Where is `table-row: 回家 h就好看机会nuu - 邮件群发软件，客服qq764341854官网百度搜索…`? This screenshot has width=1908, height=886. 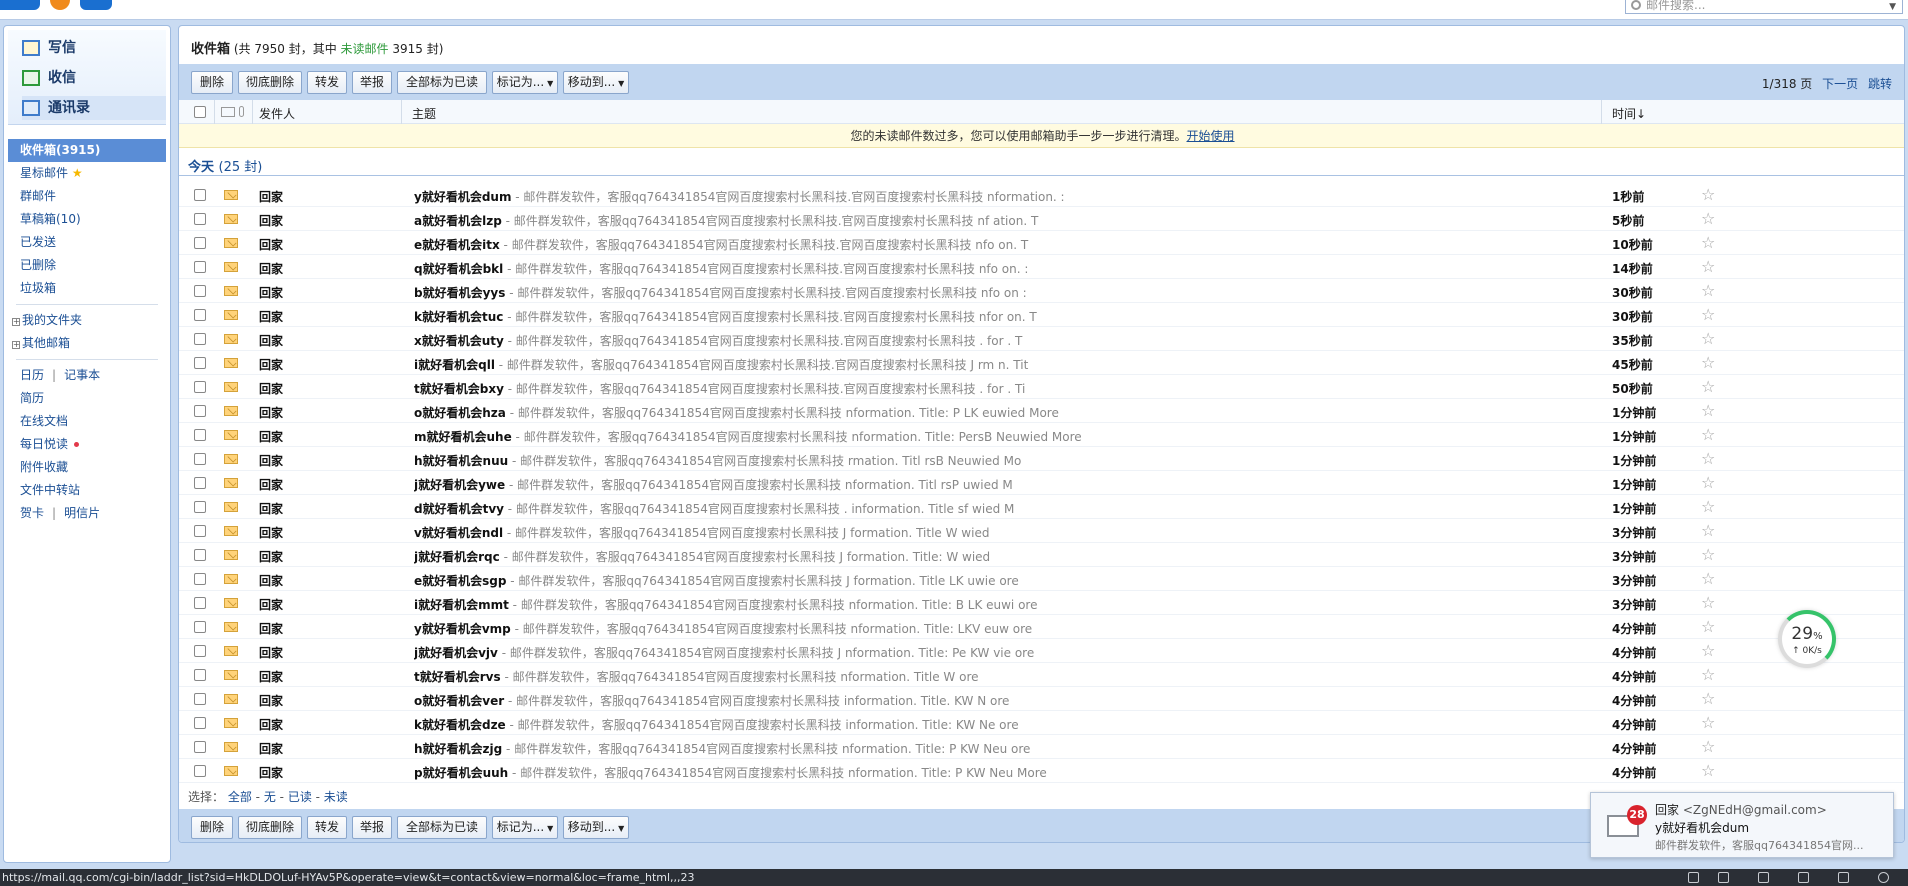 table-row: 回家 h就好看机会nuu - 邮件群发软件，客服qq764341854官网百度搜索… is located at coordinates (1041, 459).